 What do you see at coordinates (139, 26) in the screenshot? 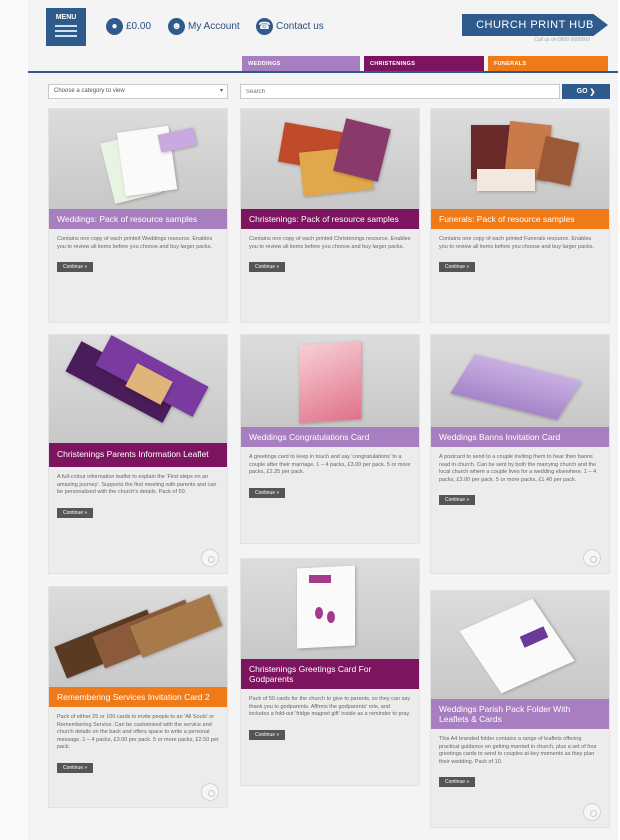
I see `basket-amount: £0.00` at bounding box center [139, 26].